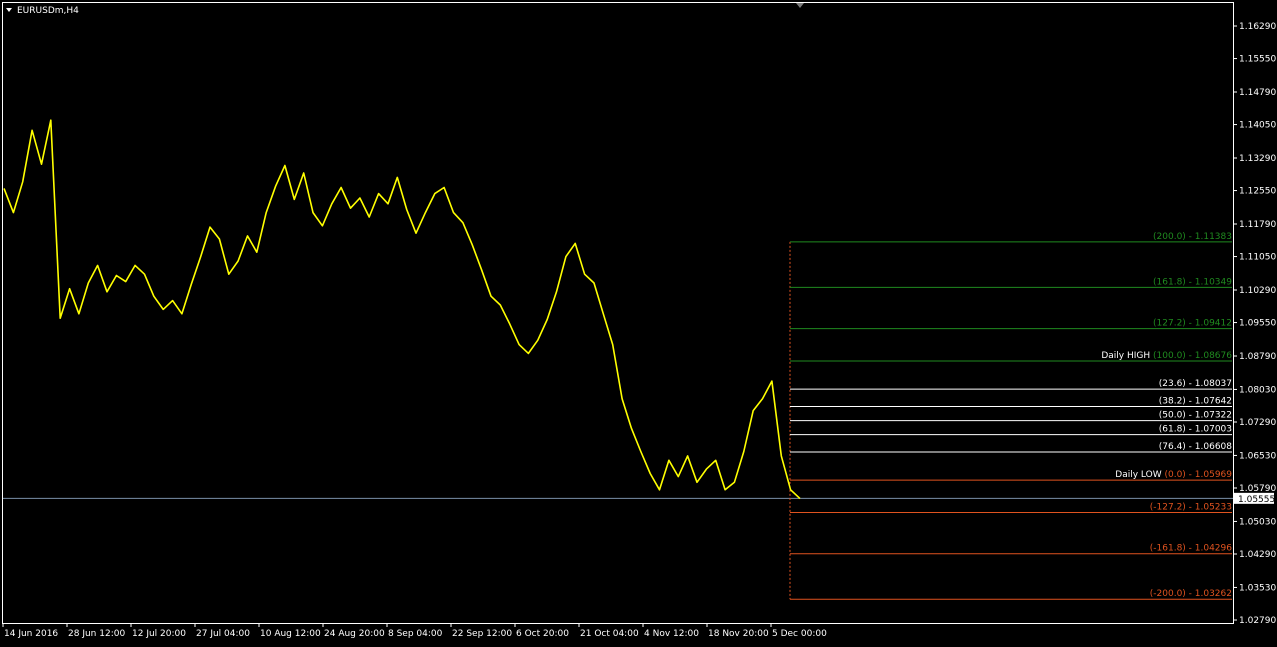  I want to click on x-tick-label: 22 Sep 12:00, so click(482, 634).